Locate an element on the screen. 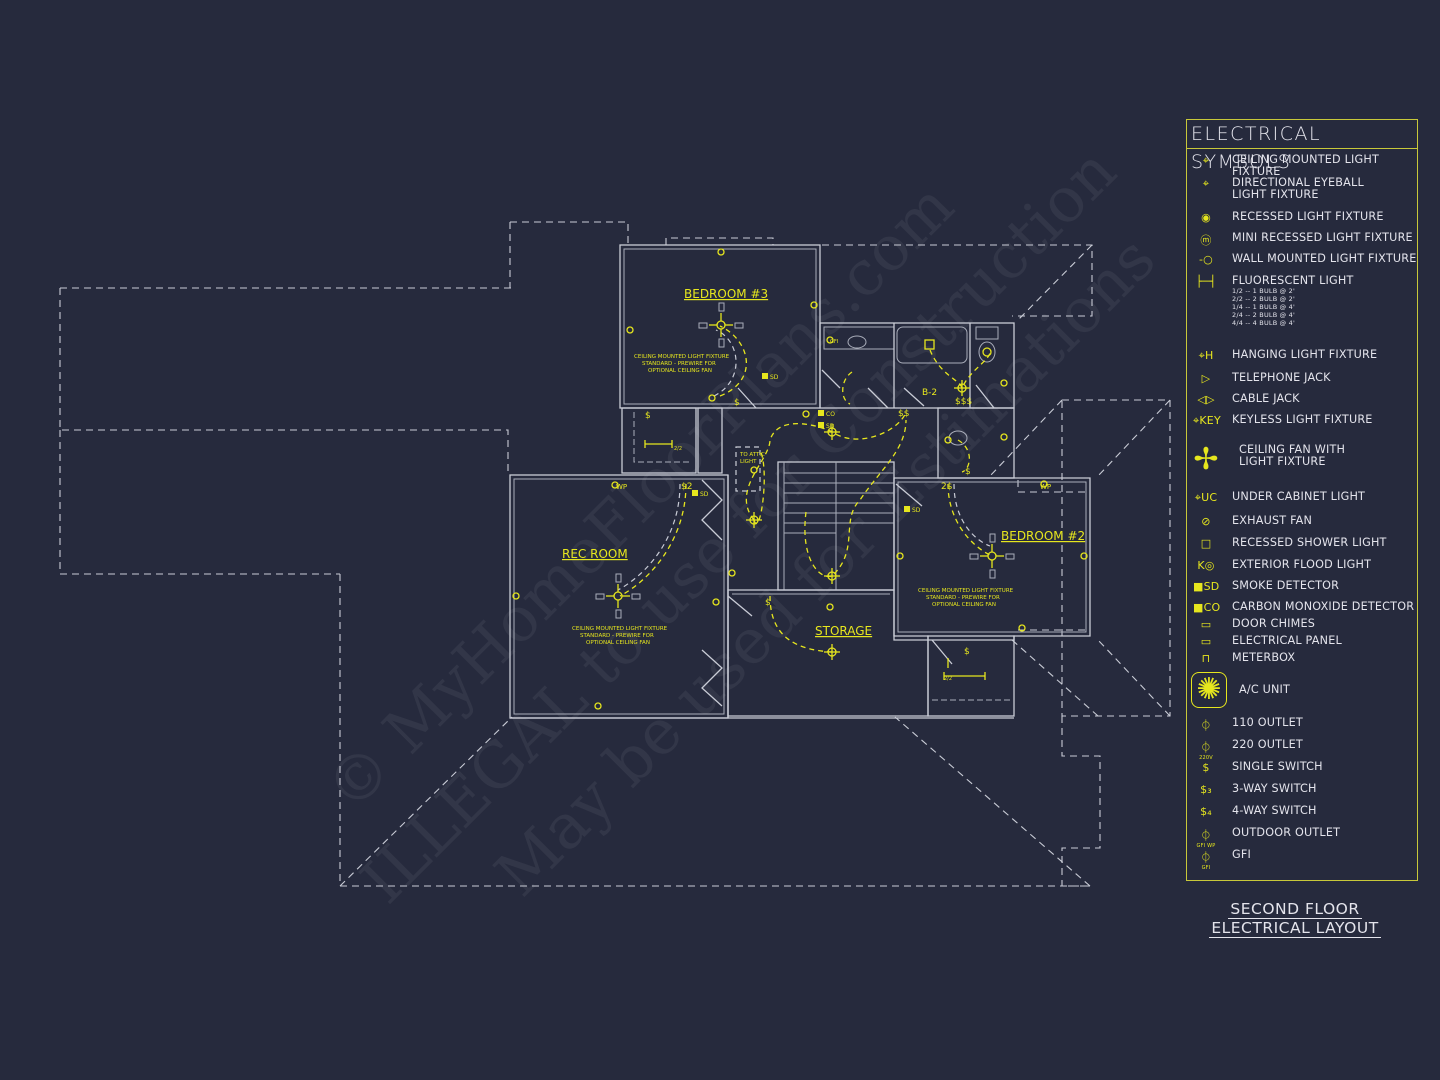 This screenshot has width=1440, height=1080. legend-item-label: KEYLESS LIGHT FIXTURE is located at coordinates (1302, 419).